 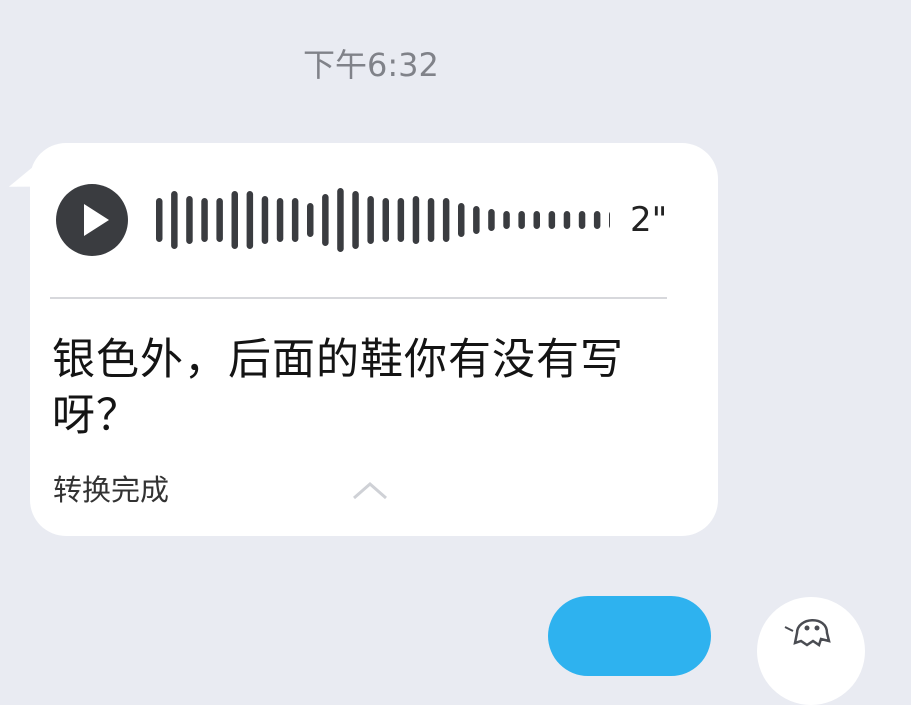 I want to click on message-timestamp: 下午6:32, so click(x=371, y=65).